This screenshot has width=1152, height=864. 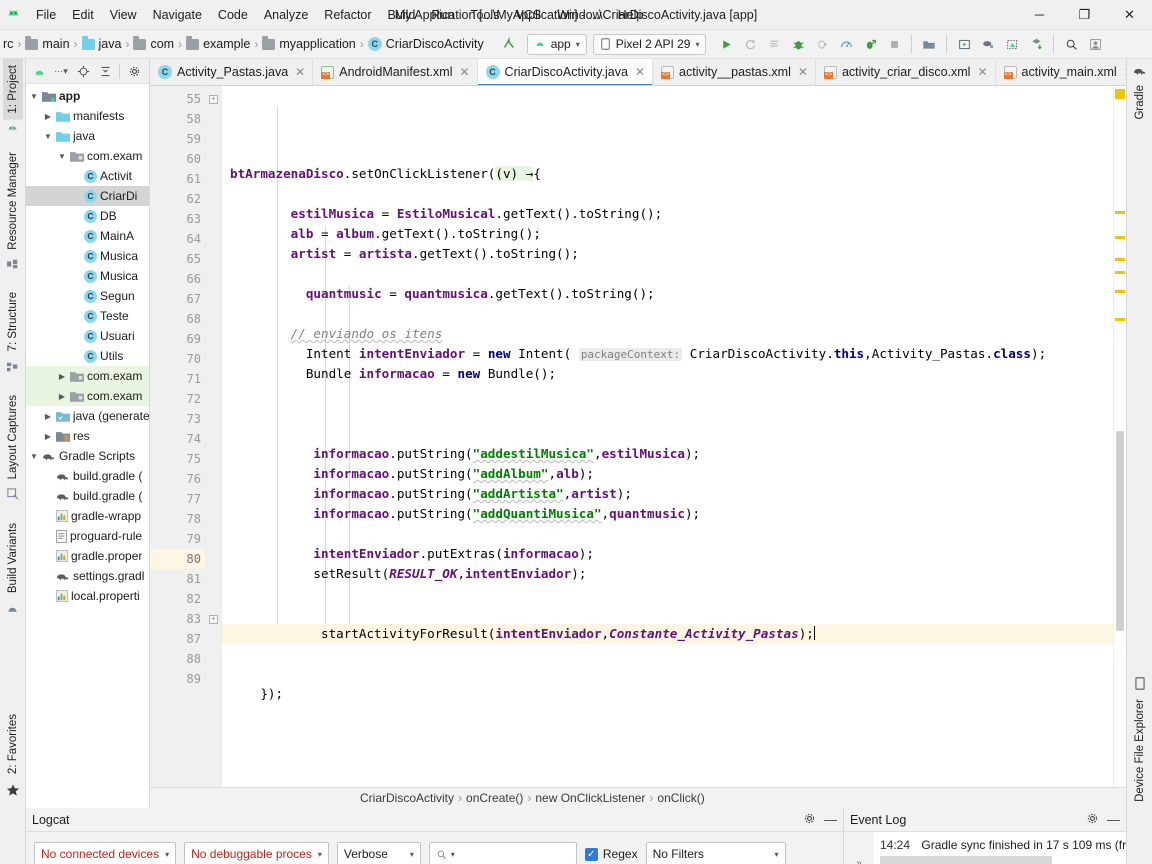 I want to click on avd-manager-icon, so click(x=964, y=44).